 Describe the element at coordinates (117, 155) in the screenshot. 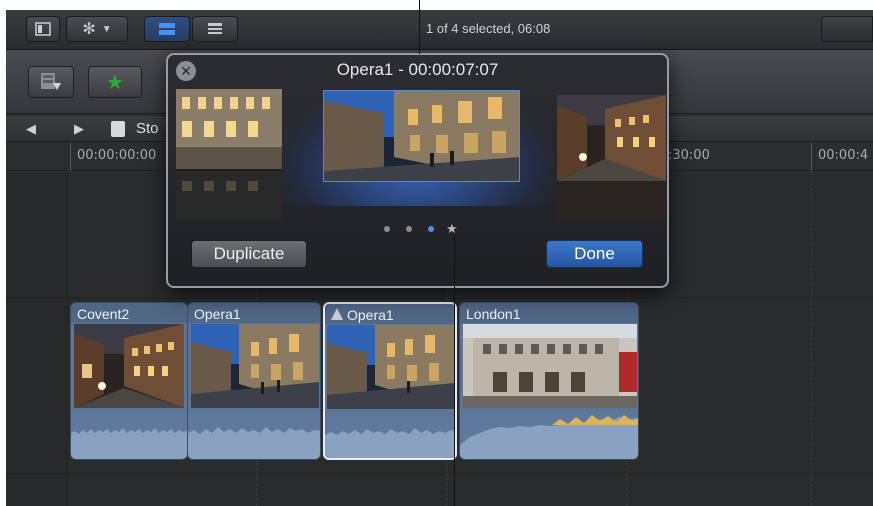

I see `timecode-label: 00:00:00:00` at that location.